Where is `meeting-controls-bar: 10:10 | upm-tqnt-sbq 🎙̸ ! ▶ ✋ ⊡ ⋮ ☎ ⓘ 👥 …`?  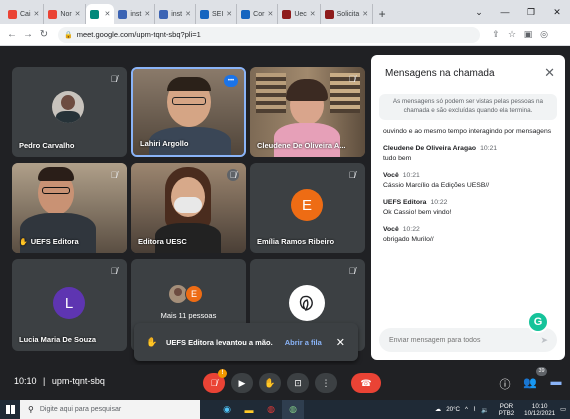
meeting-controls-bar: 10:10 | upm-tqnt-sbq 🎙̸ ! ▶ ✋ ⊡ ⋮ ☎ ⓘ 👥 … is located at coordinates (285, 382).